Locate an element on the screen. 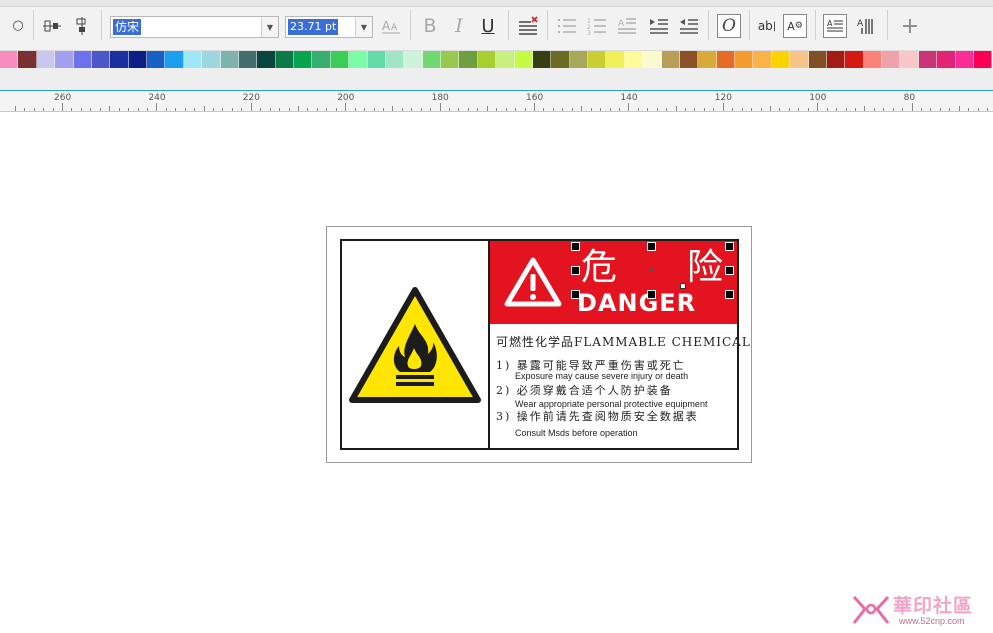  text-node-handle is located at coordinates (683, 286).